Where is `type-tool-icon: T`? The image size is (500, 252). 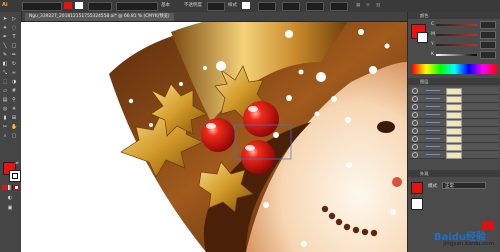 type-tool-icon: T is located at coordinates (14, 37).